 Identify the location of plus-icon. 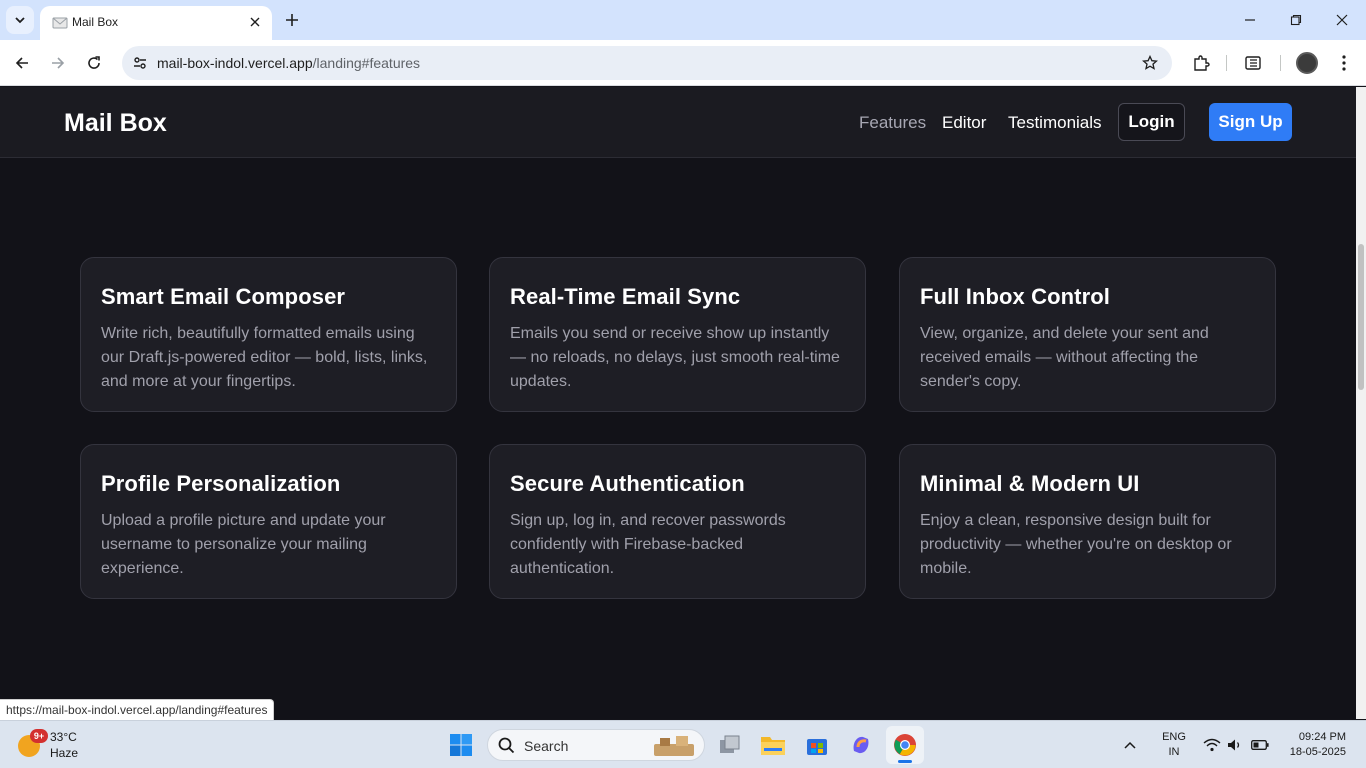
(292, 20).